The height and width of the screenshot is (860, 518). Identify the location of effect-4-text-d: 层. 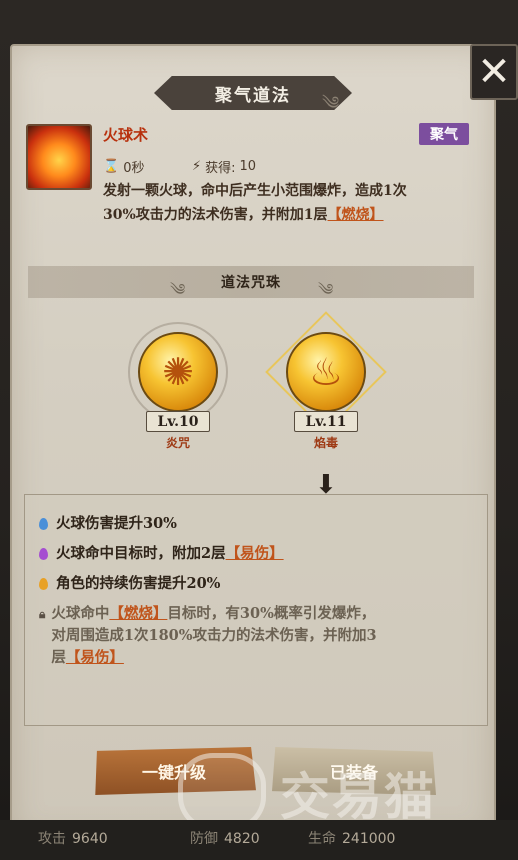
(58, 657).